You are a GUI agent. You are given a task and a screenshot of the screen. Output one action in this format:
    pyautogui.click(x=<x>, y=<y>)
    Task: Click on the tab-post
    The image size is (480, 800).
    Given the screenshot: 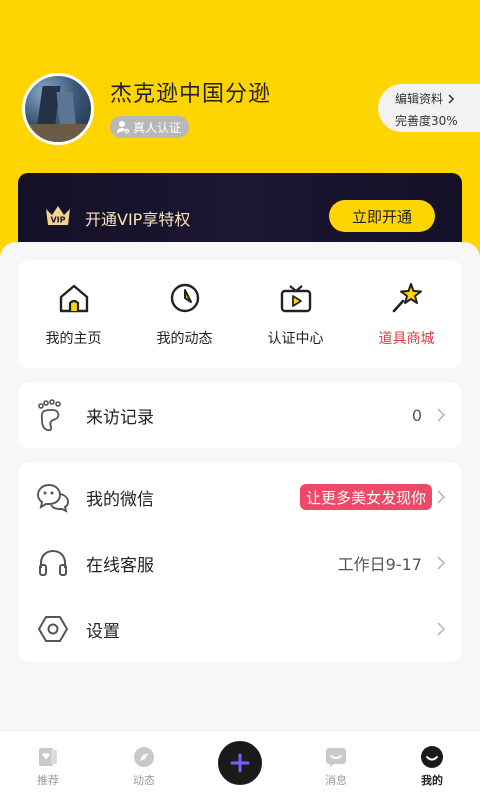 What is the action you would take?
    pyautogui.click(x=240, y=765)
    